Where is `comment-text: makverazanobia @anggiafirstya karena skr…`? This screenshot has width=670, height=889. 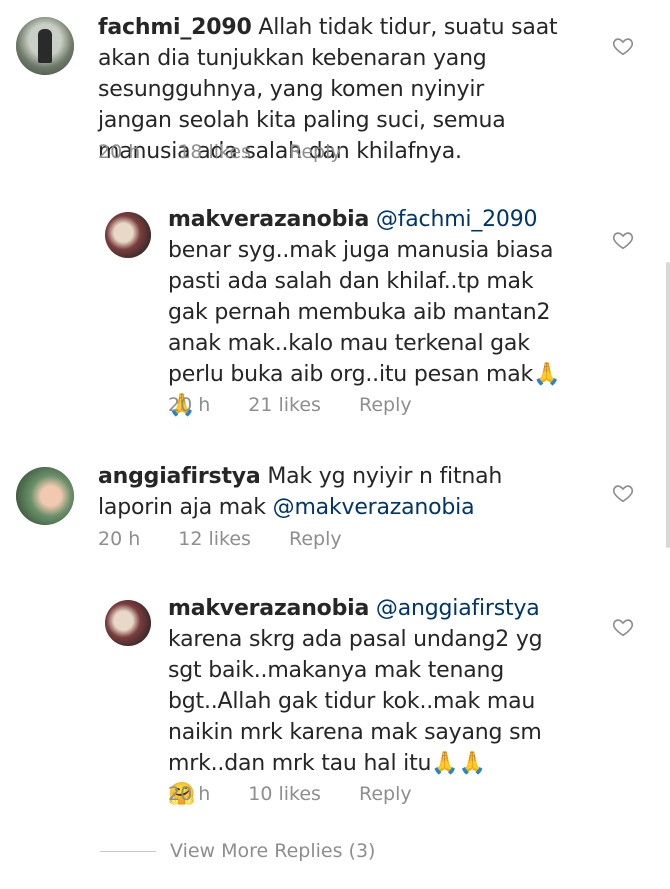
comment-text: makverazanobia @anggiafirstya karena skr… is located at coordinates (355, 701).